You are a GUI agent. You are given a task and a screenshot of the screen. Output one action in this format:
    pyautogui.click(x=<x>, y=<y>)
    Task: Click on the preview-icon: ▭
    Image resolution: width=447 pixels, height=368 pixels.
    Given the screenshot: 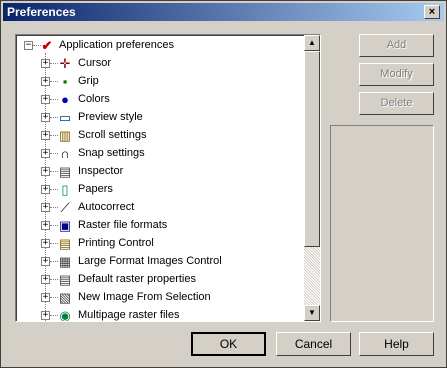 What is the action you would take?
    pyautogui.click(x=65, y=117)
    